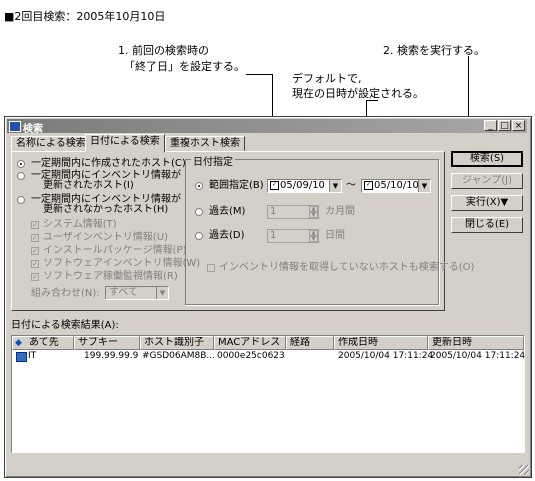  Describe the element at coordinates (273, 211) in the screenshot. I see `past-months-value: 1` at that location.